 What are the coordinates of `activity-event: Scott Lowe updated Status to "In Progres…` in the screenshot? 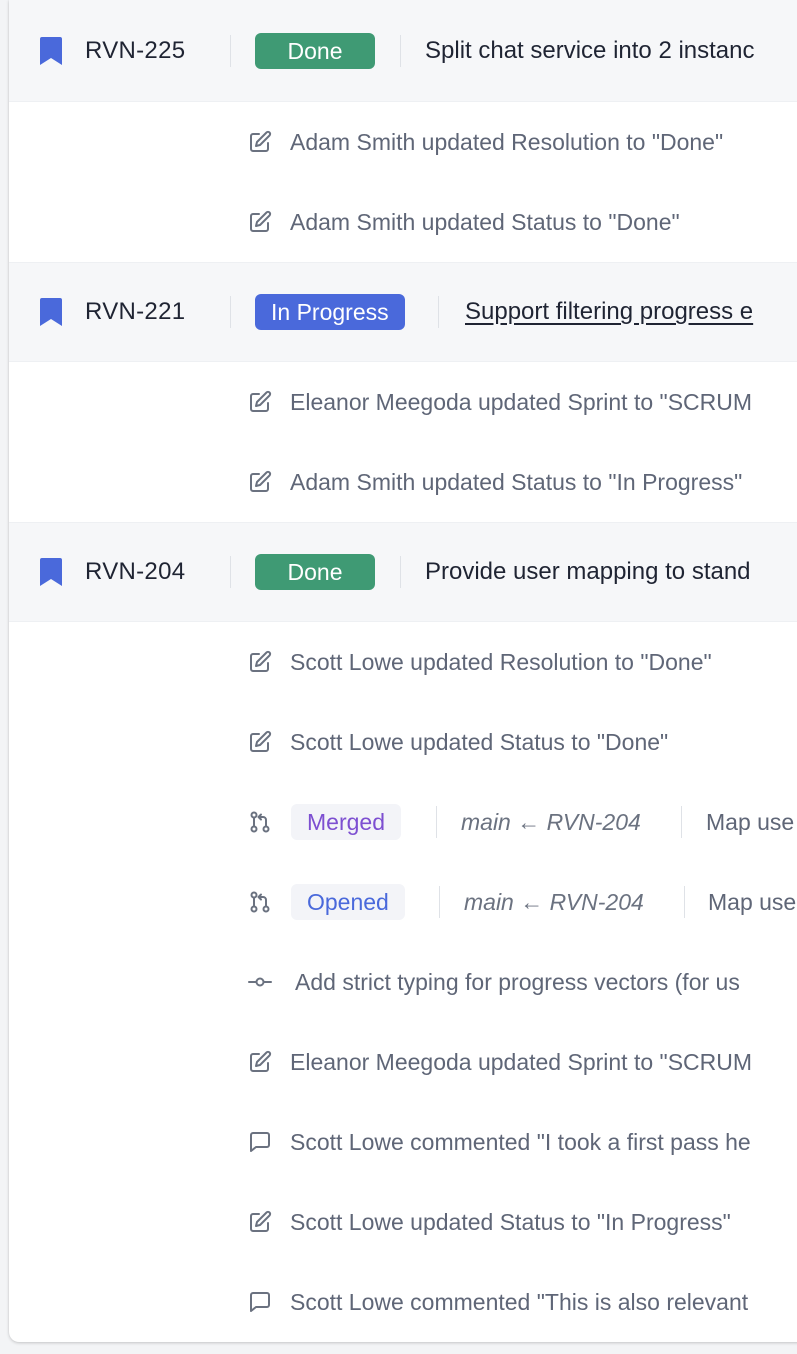 It's located at (403, 1222).